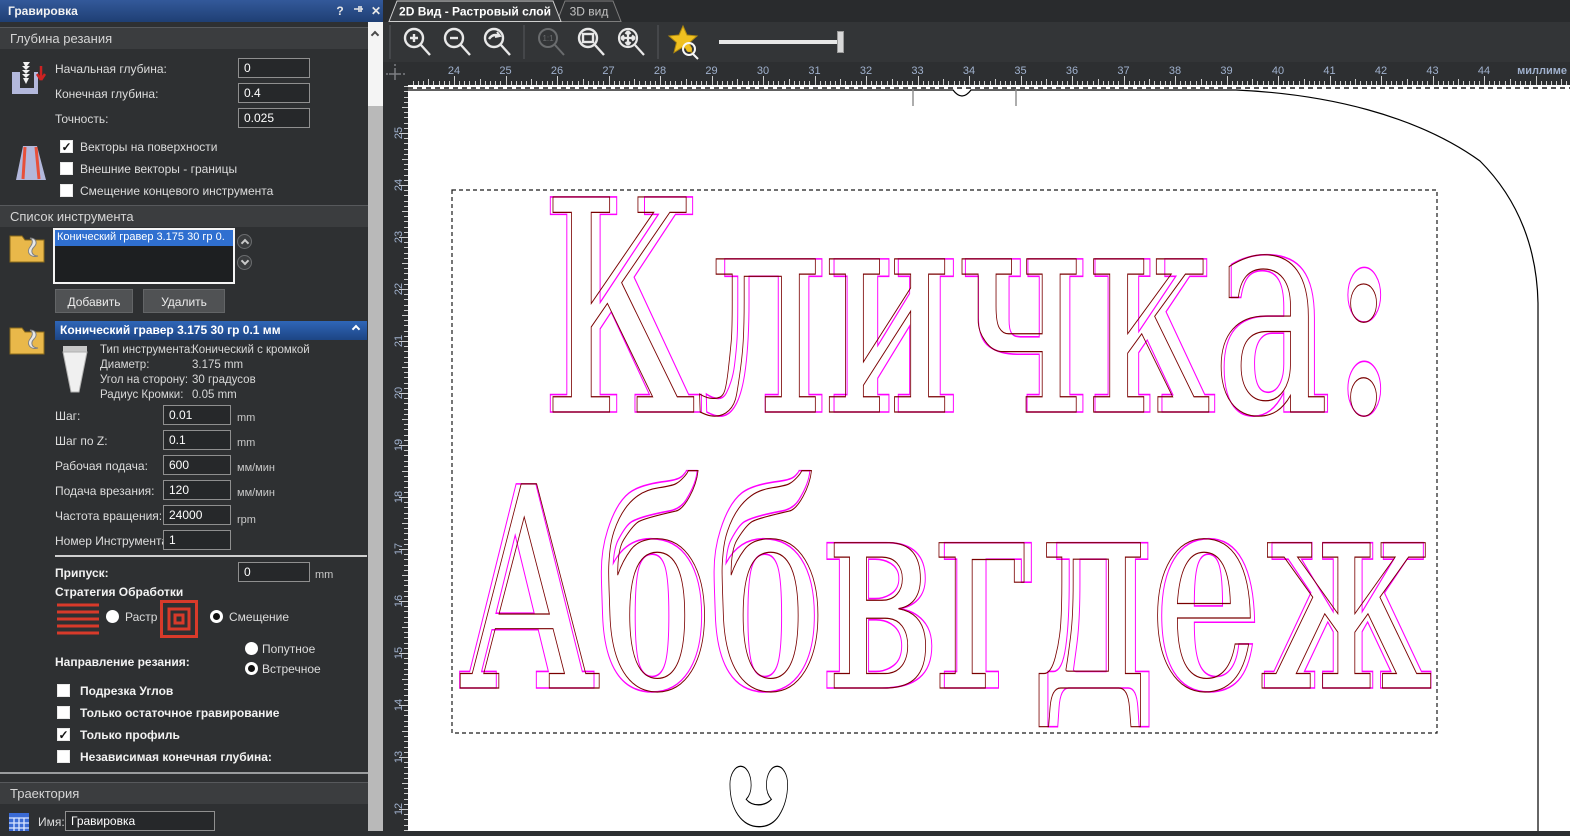 This screenshot has width=1570, height=836. Describe the element at coordinates (78, 619) in the screenshot. I see `raster-strategy-icon` at that location.